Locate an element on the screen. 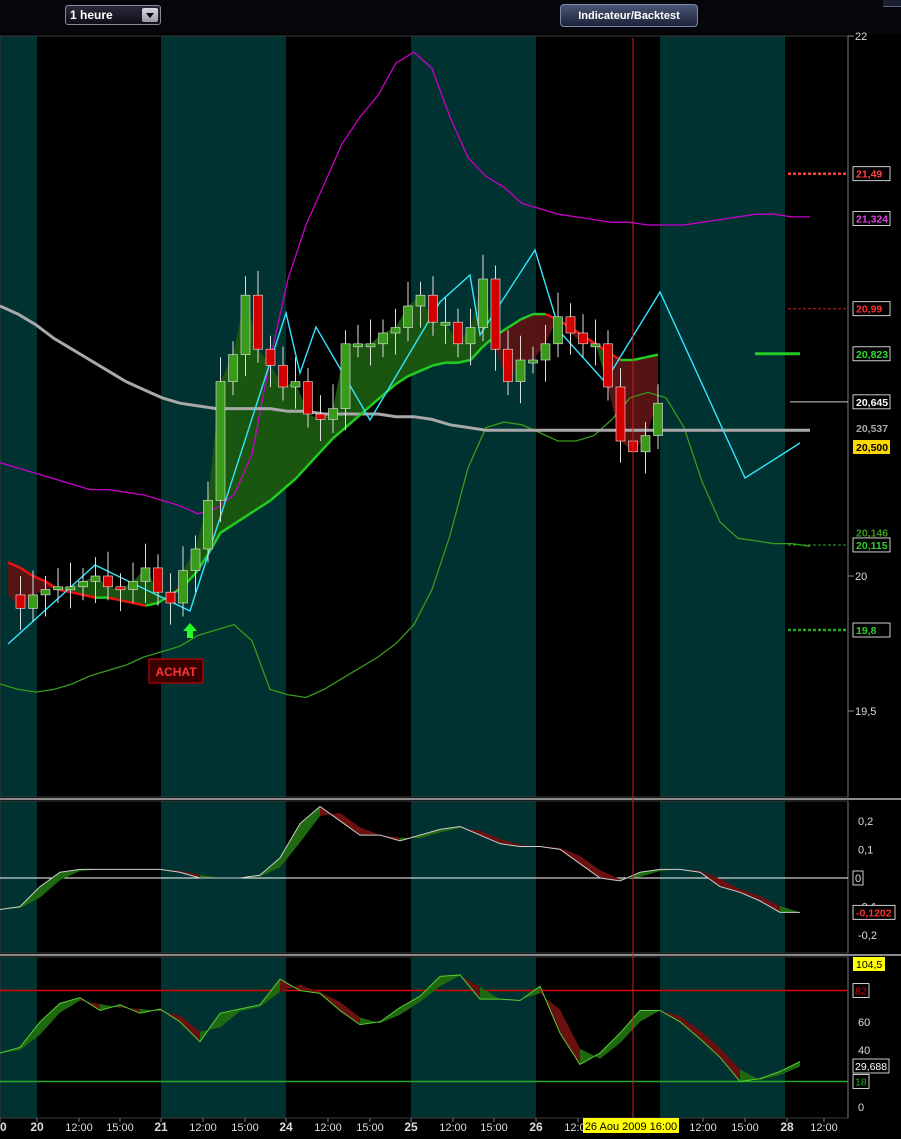 The height and width of the screenshot is (1139, 901). price-label: 20,115 is located at coordinates (872, 546).